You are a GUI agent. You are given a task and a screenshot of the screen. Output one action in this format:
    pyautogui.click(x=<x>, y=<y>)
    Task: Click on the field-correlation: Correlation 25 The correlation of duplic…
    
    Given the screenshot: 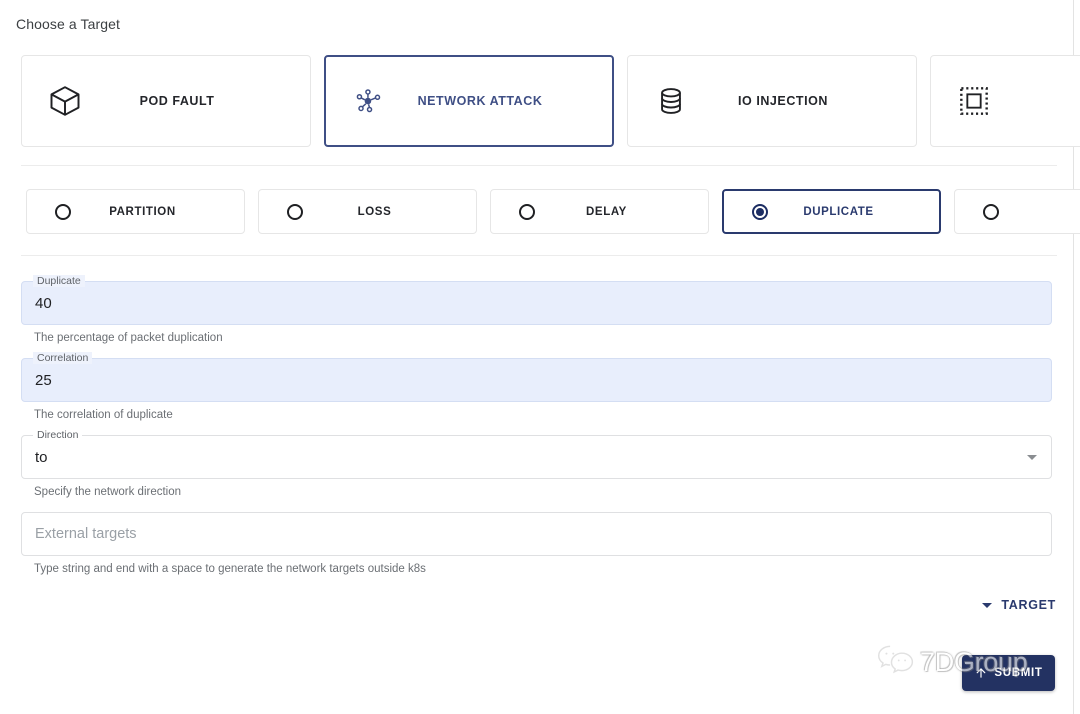 What is the action you would take?
    pyautogui.click(x=536, y=386)
    